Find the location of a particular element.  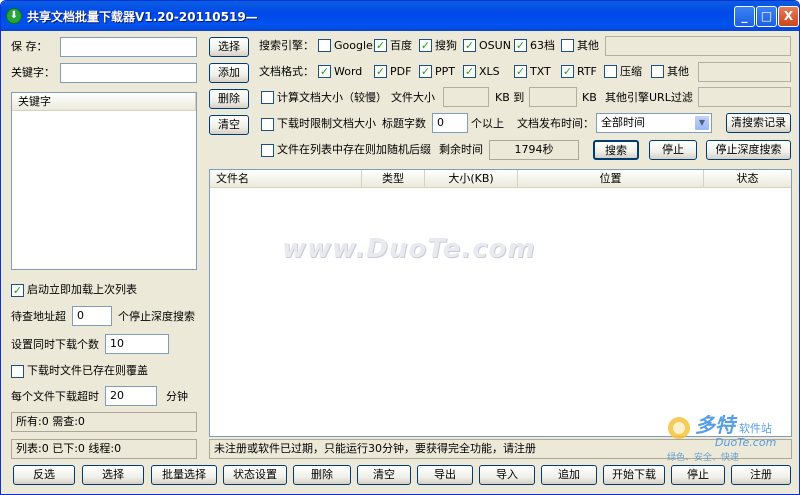

engine-63dang-checkbox: ✓ is located at coordinates (520, 45).